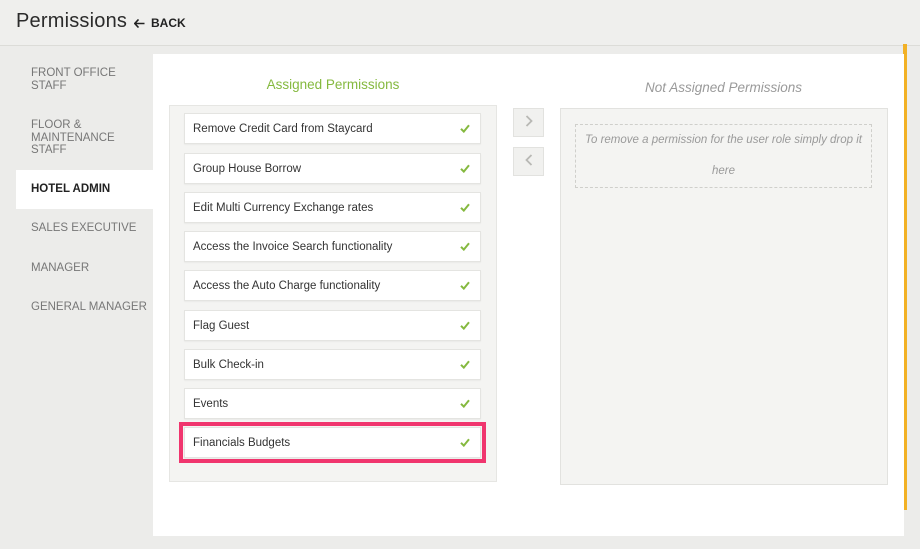 The image size is (920, 549). I want to click on back-label: BACK, so click(168, 23).